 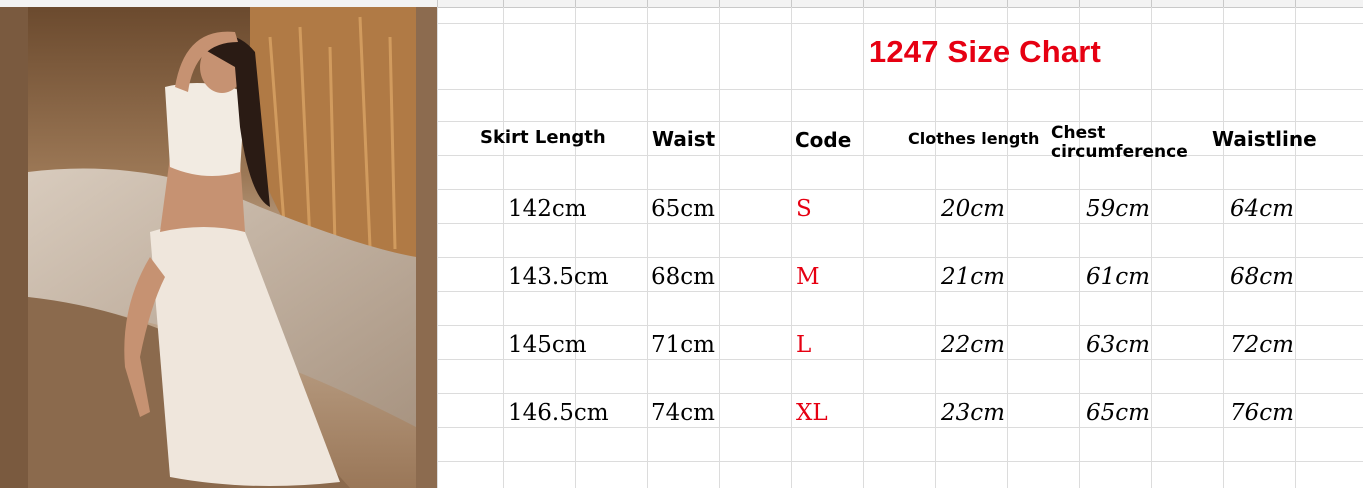 What do you see at coordinates (812, 413) in the screenshot?
I see `cell-code: XL` at bounding box center [812, 413].